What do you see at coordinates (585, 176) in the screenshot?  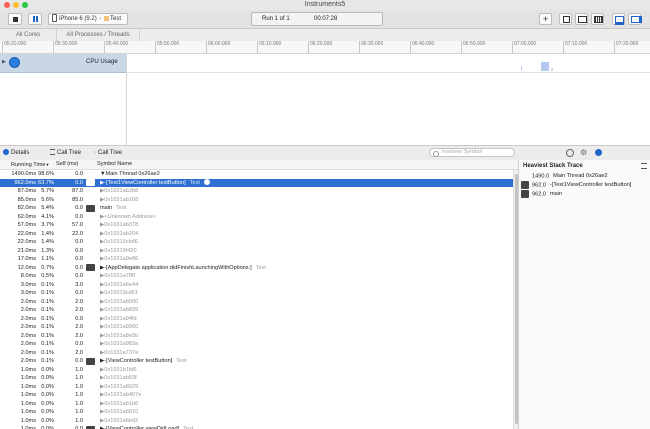 I see `stack-frame: 1490.0 Main Thread 0x26ae2` at bounding box center [585, 176].